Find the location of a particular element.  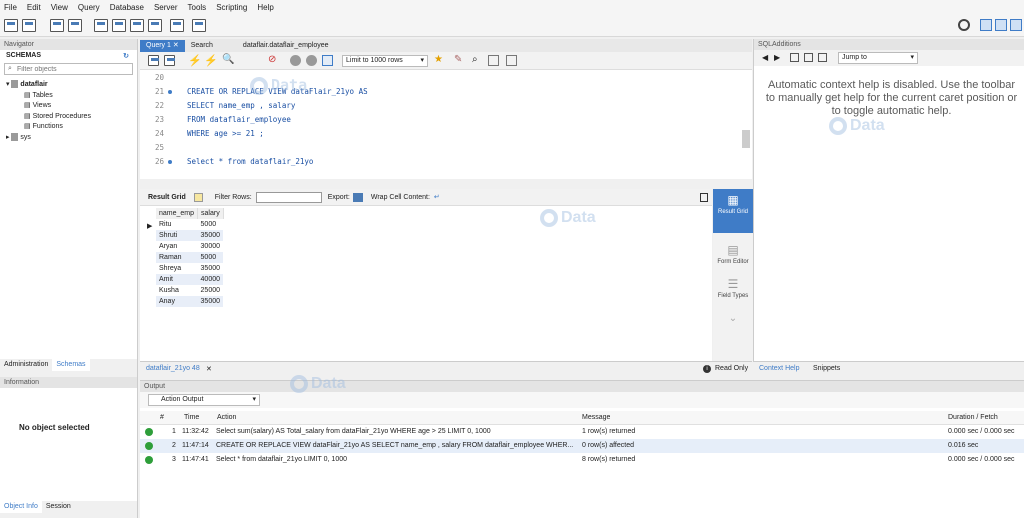

create-table-icon is located at coordinates (119, 25).